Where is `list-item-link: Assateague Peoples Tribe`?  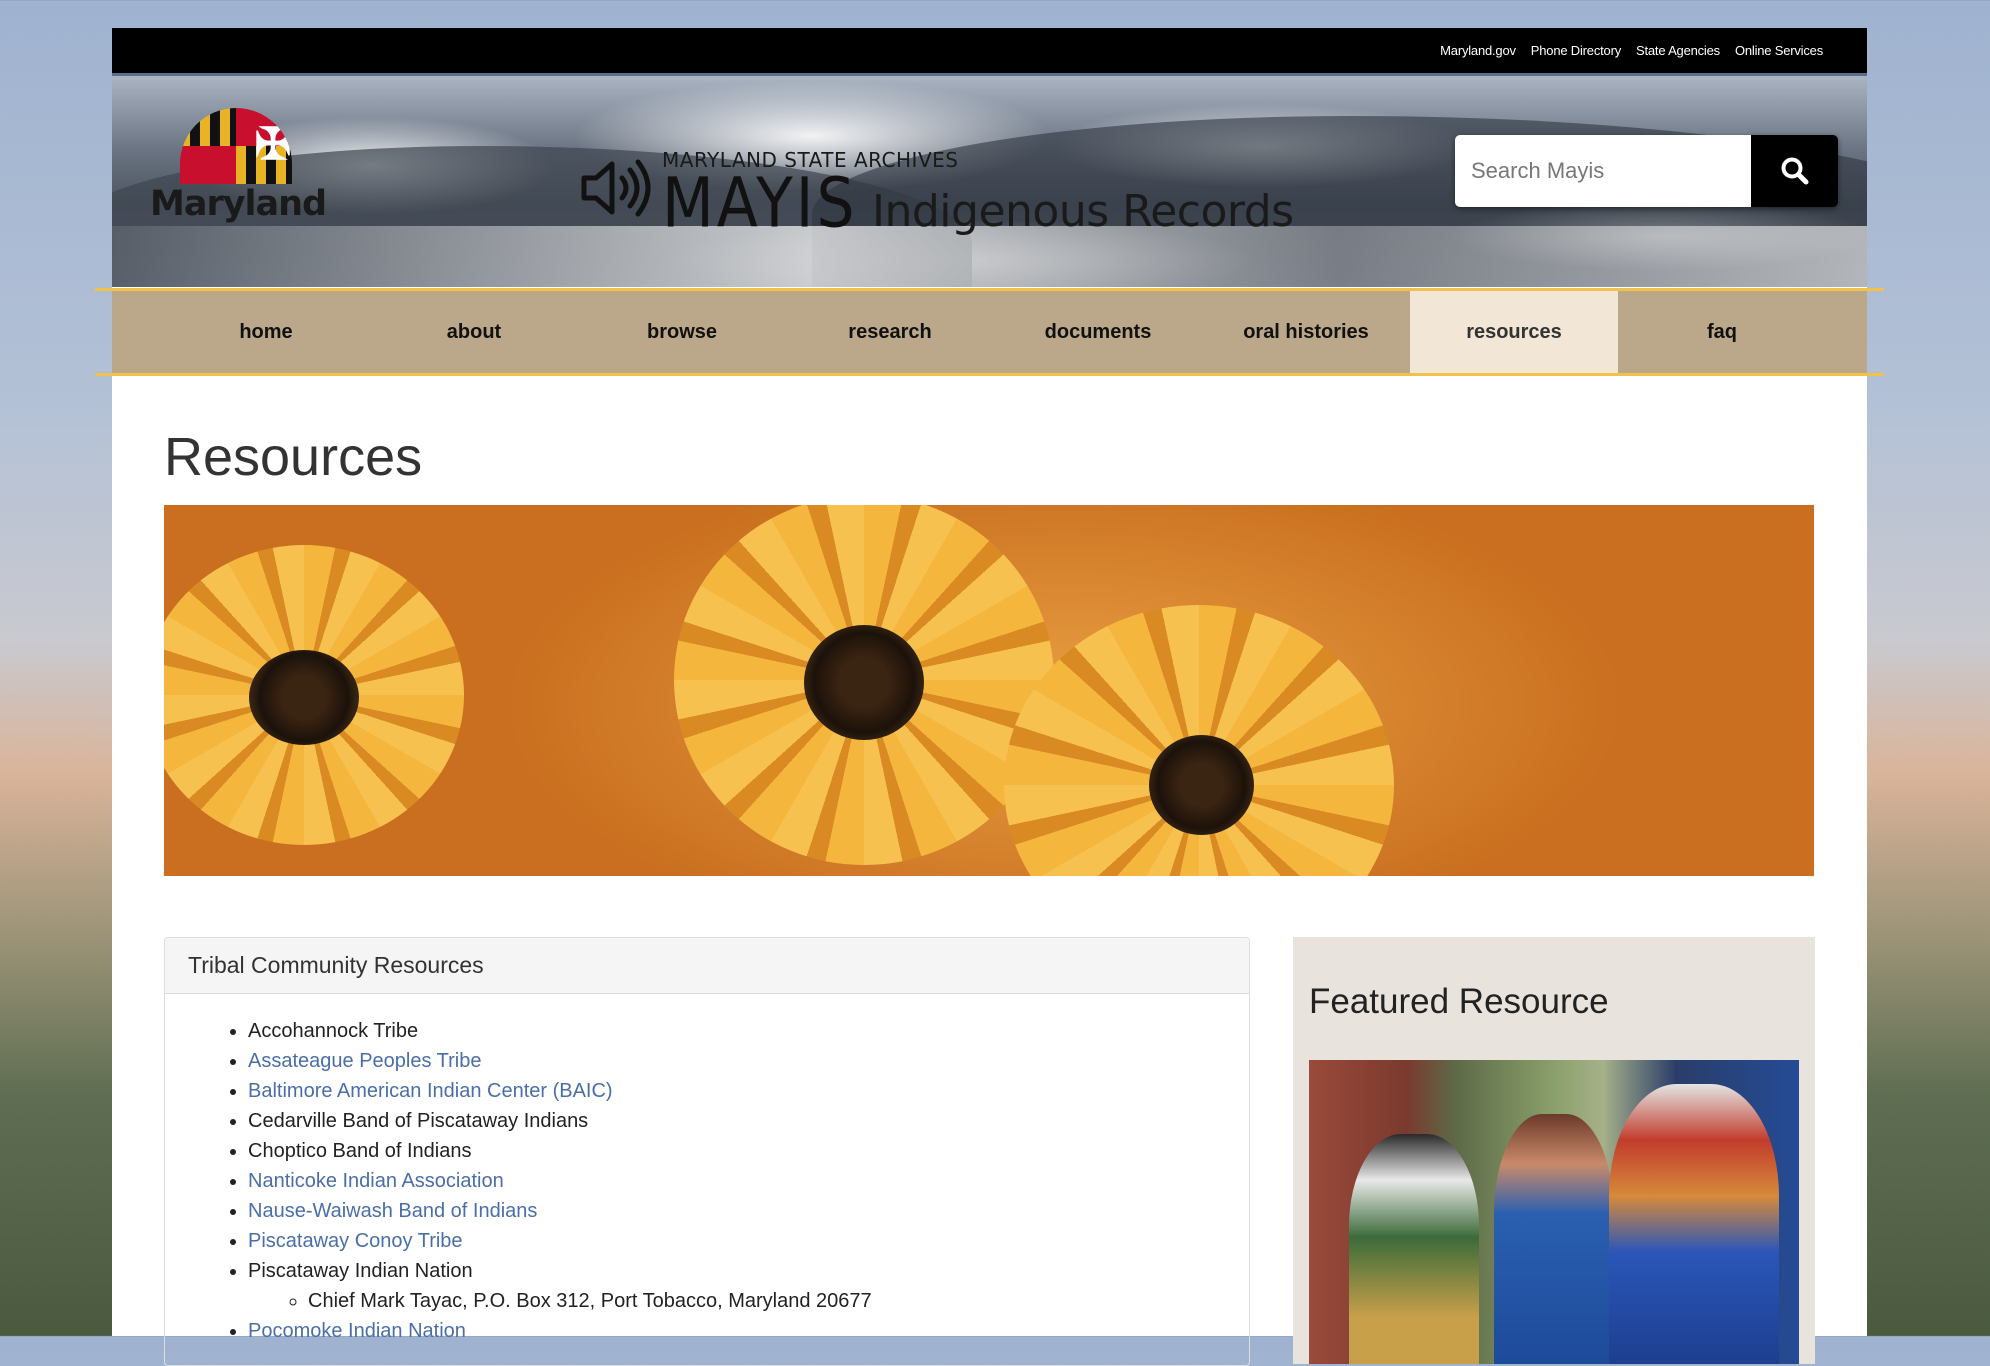 list-item-link: Assateague Peoples Tribe is located at coordinates (365, 1061).